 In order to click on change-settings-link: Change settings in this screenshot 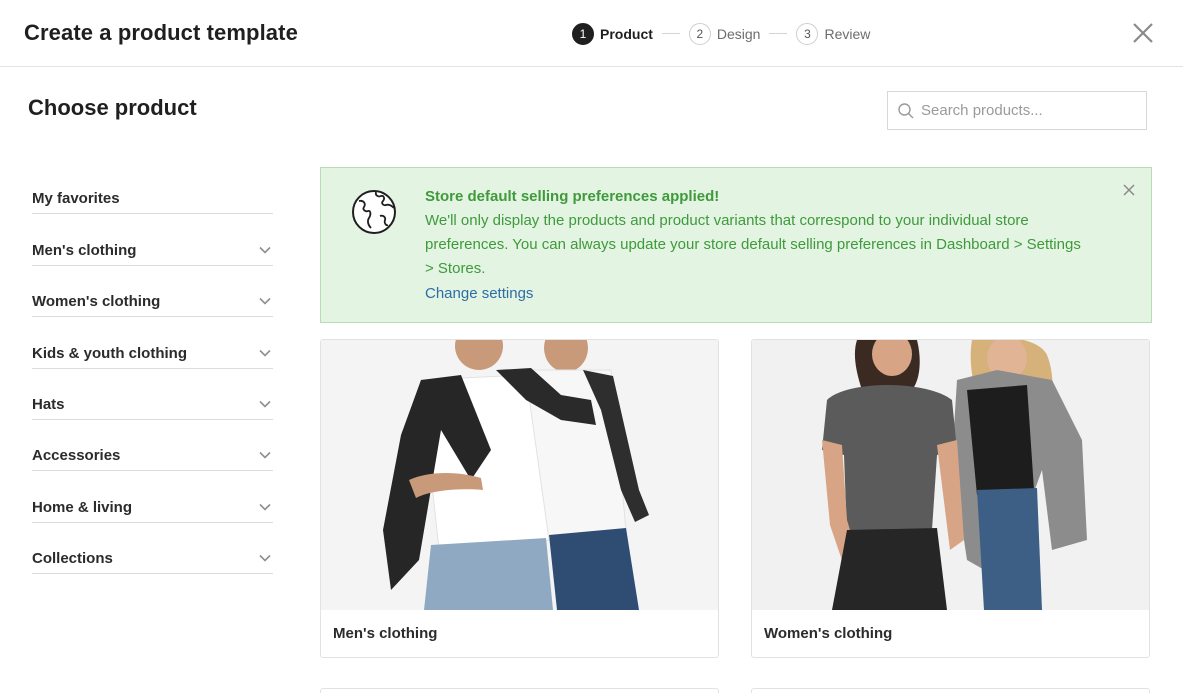, I will do `click(479, 293)`.